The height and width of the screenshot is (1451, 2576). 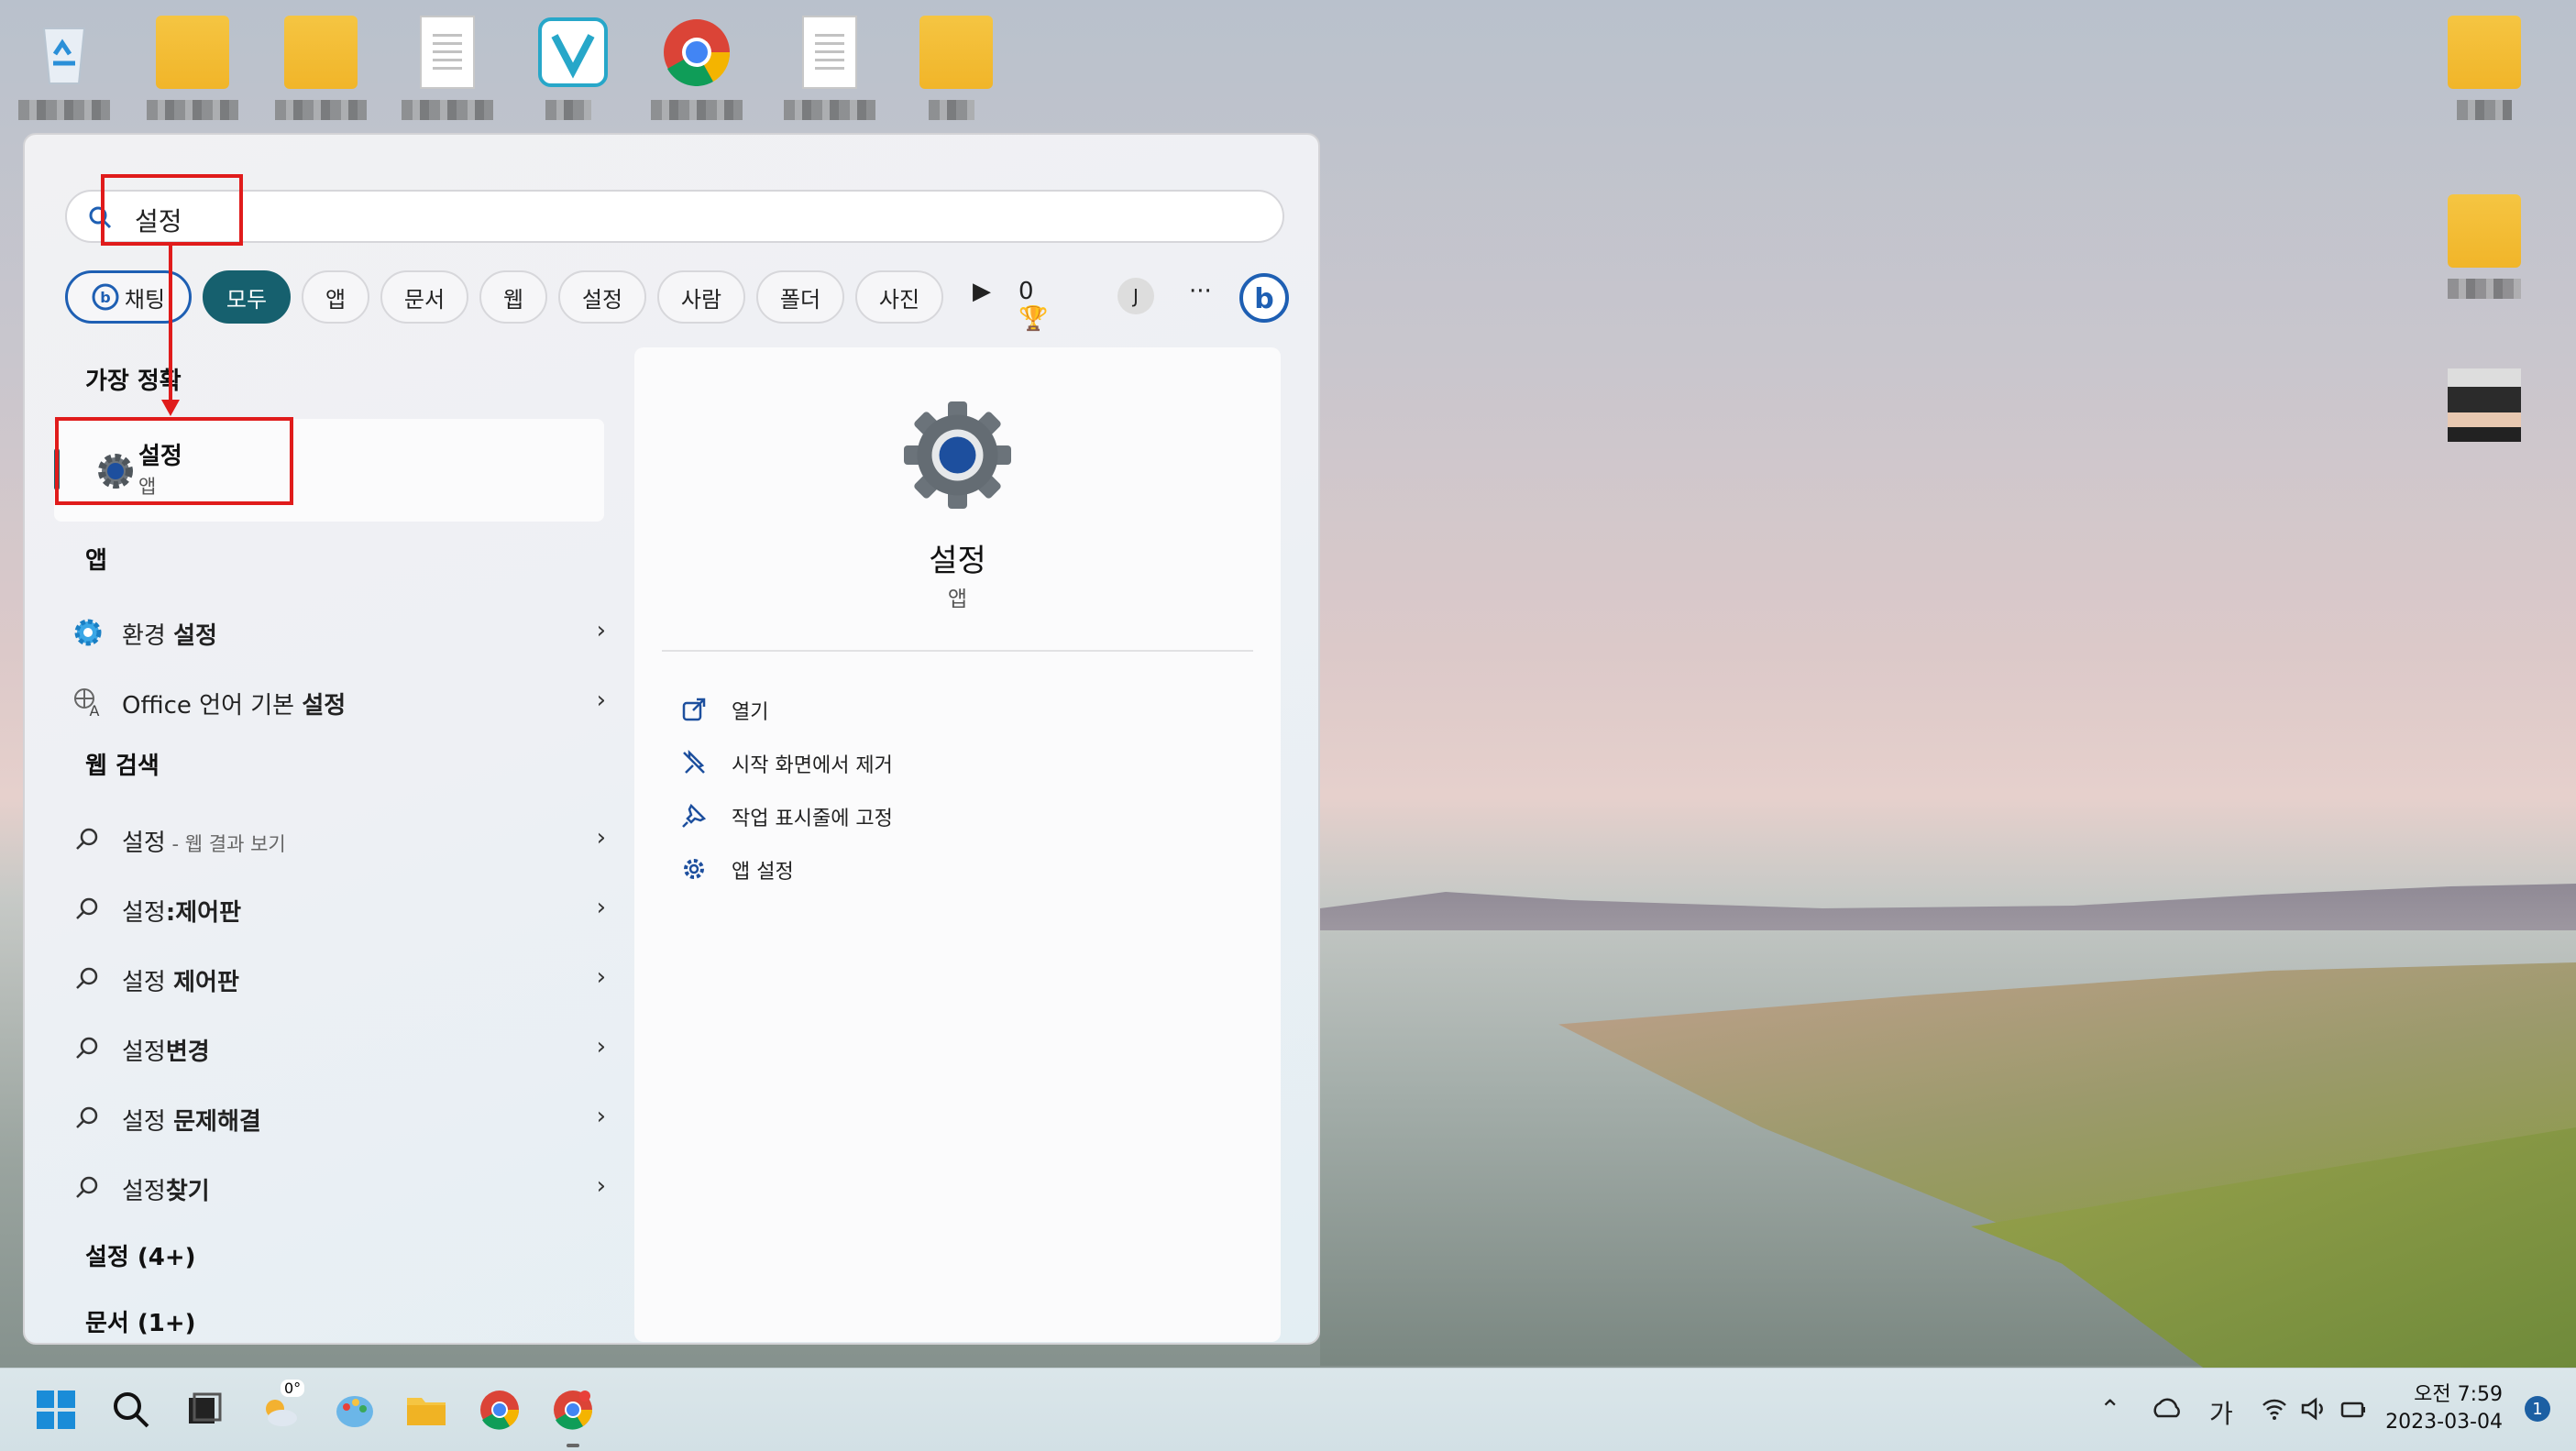 What do you see at coordinates (2313, 1409) in the screenshot?
I see `volume-icon` at bounding box center [2313, 1409].